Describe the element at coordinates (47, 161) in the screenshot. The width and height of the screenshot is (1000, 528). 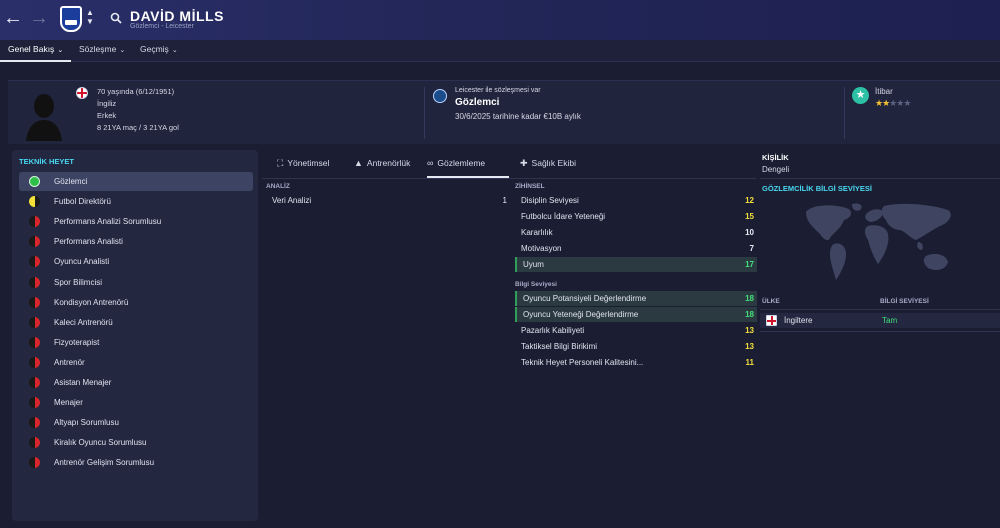
I see `panel-title: TEKNİK HEYET` at that location.